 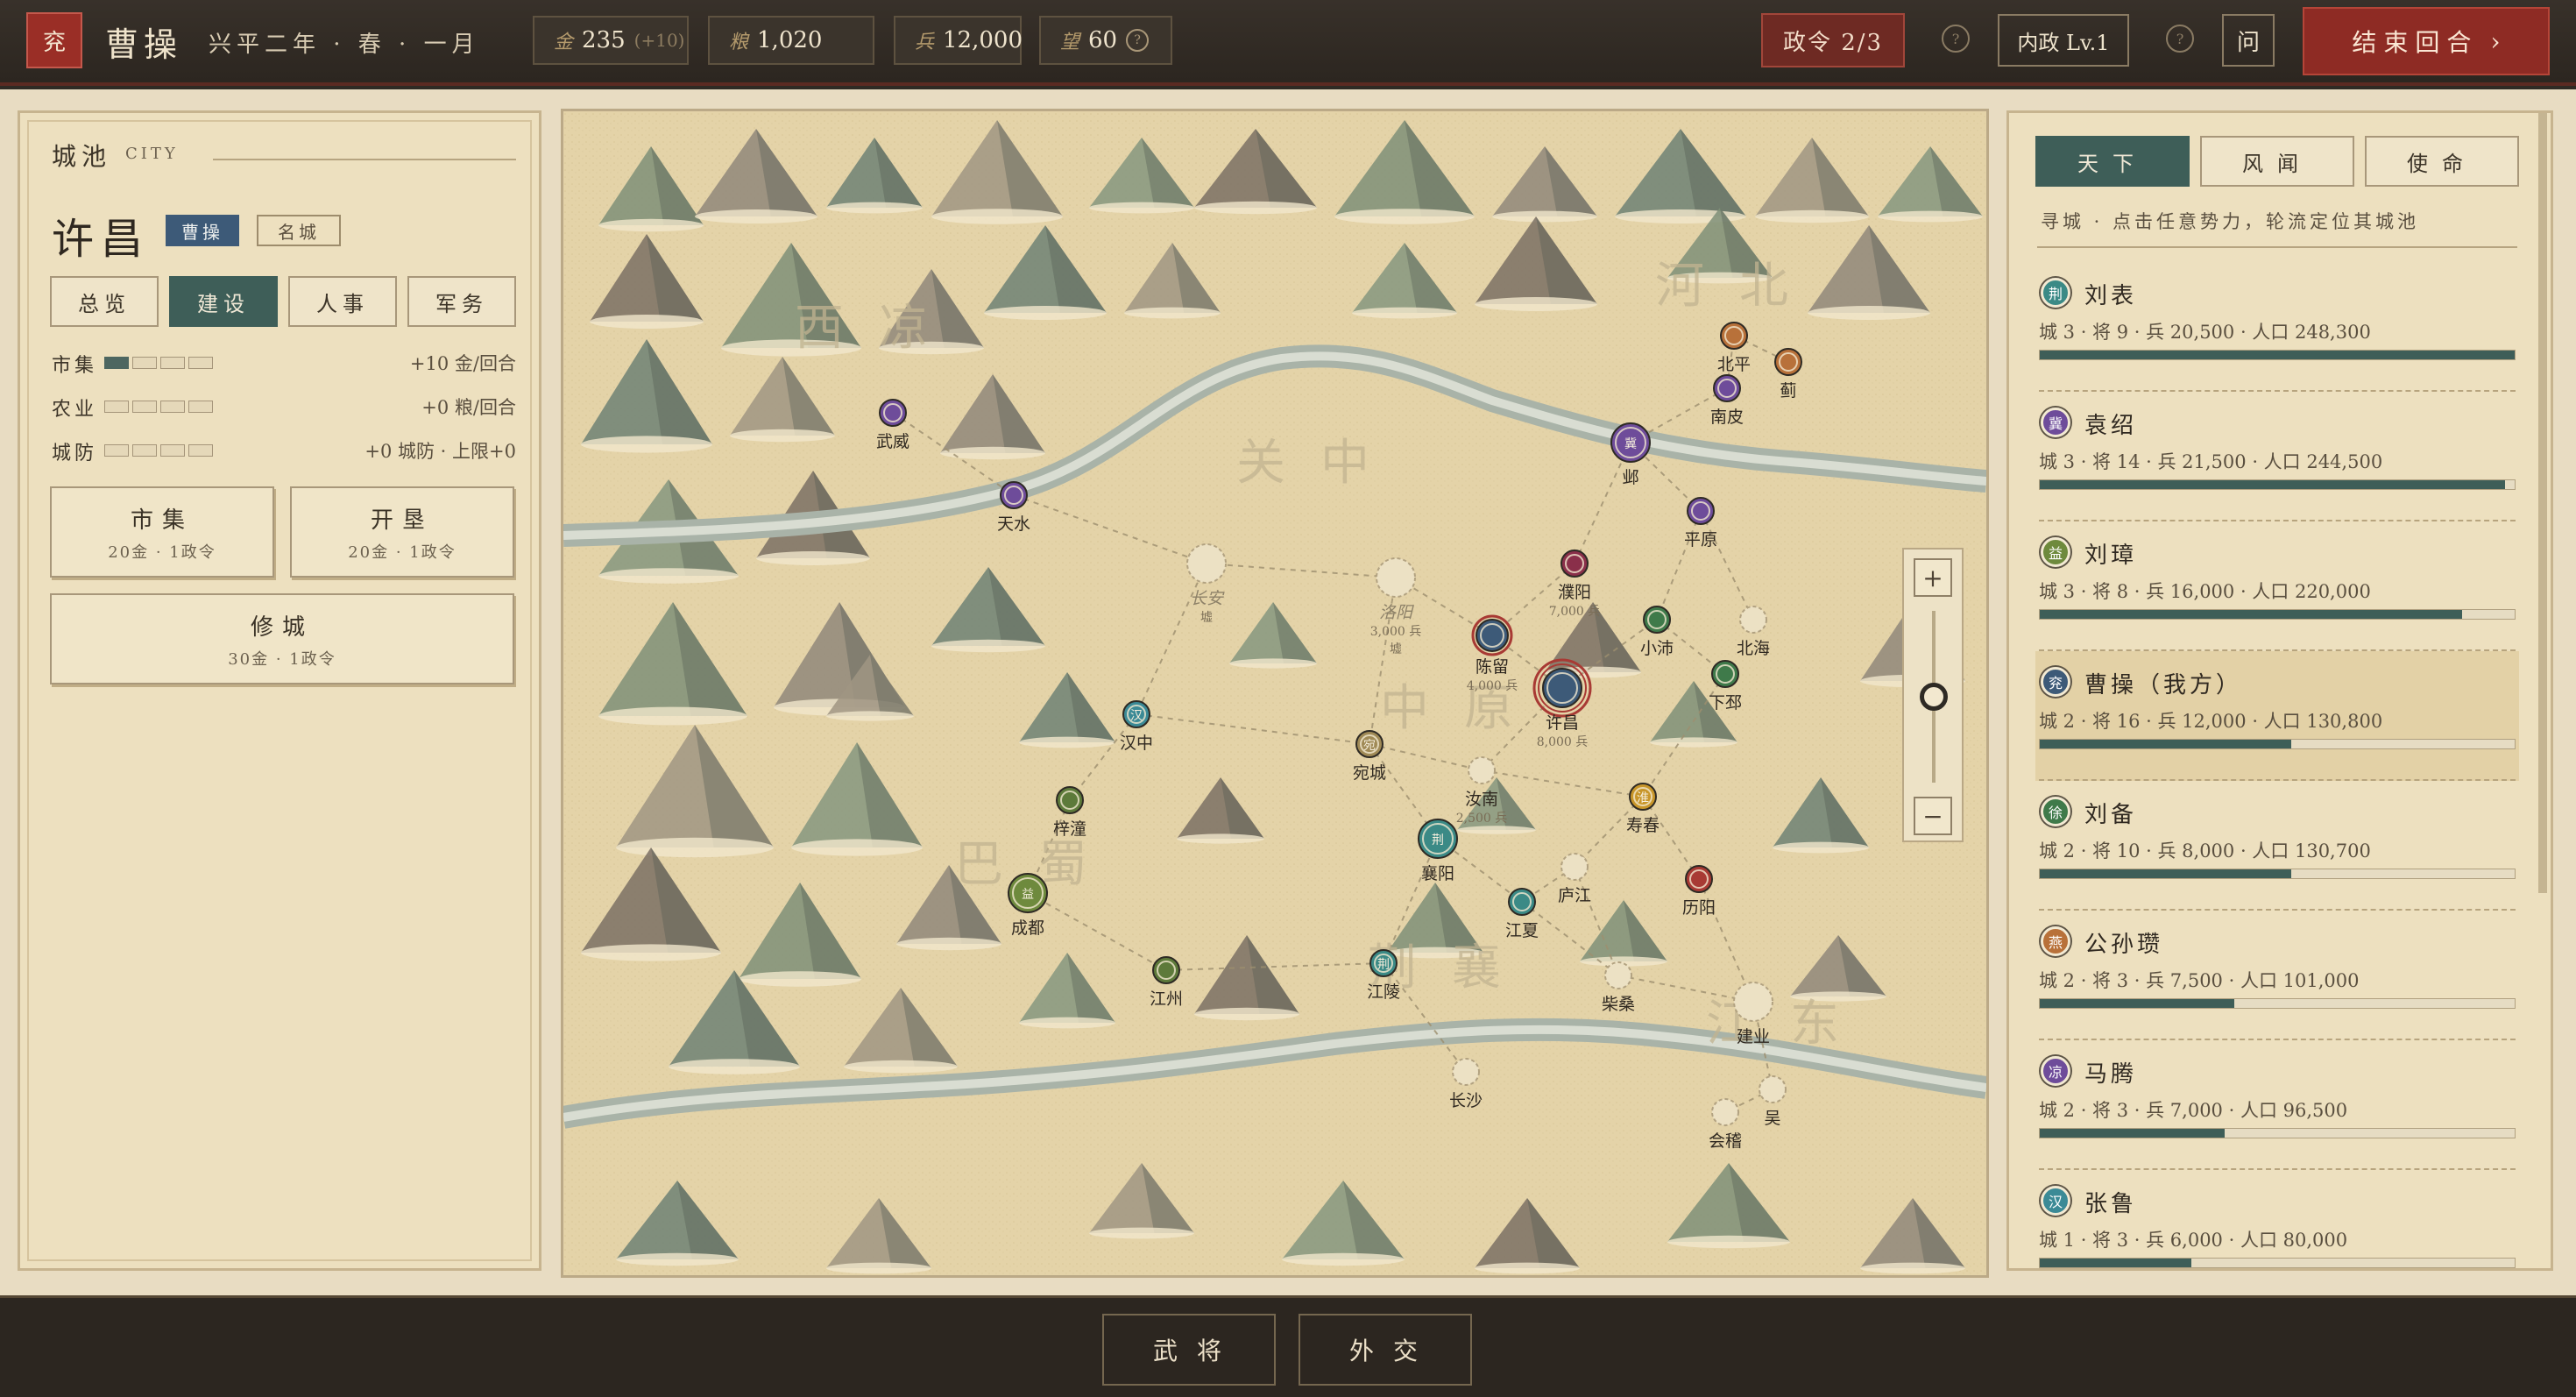 What do you see at coordinates (1772, 1118) in the screenshot?
I see `city-name: 吴` at bounding box center [1772, 1118].